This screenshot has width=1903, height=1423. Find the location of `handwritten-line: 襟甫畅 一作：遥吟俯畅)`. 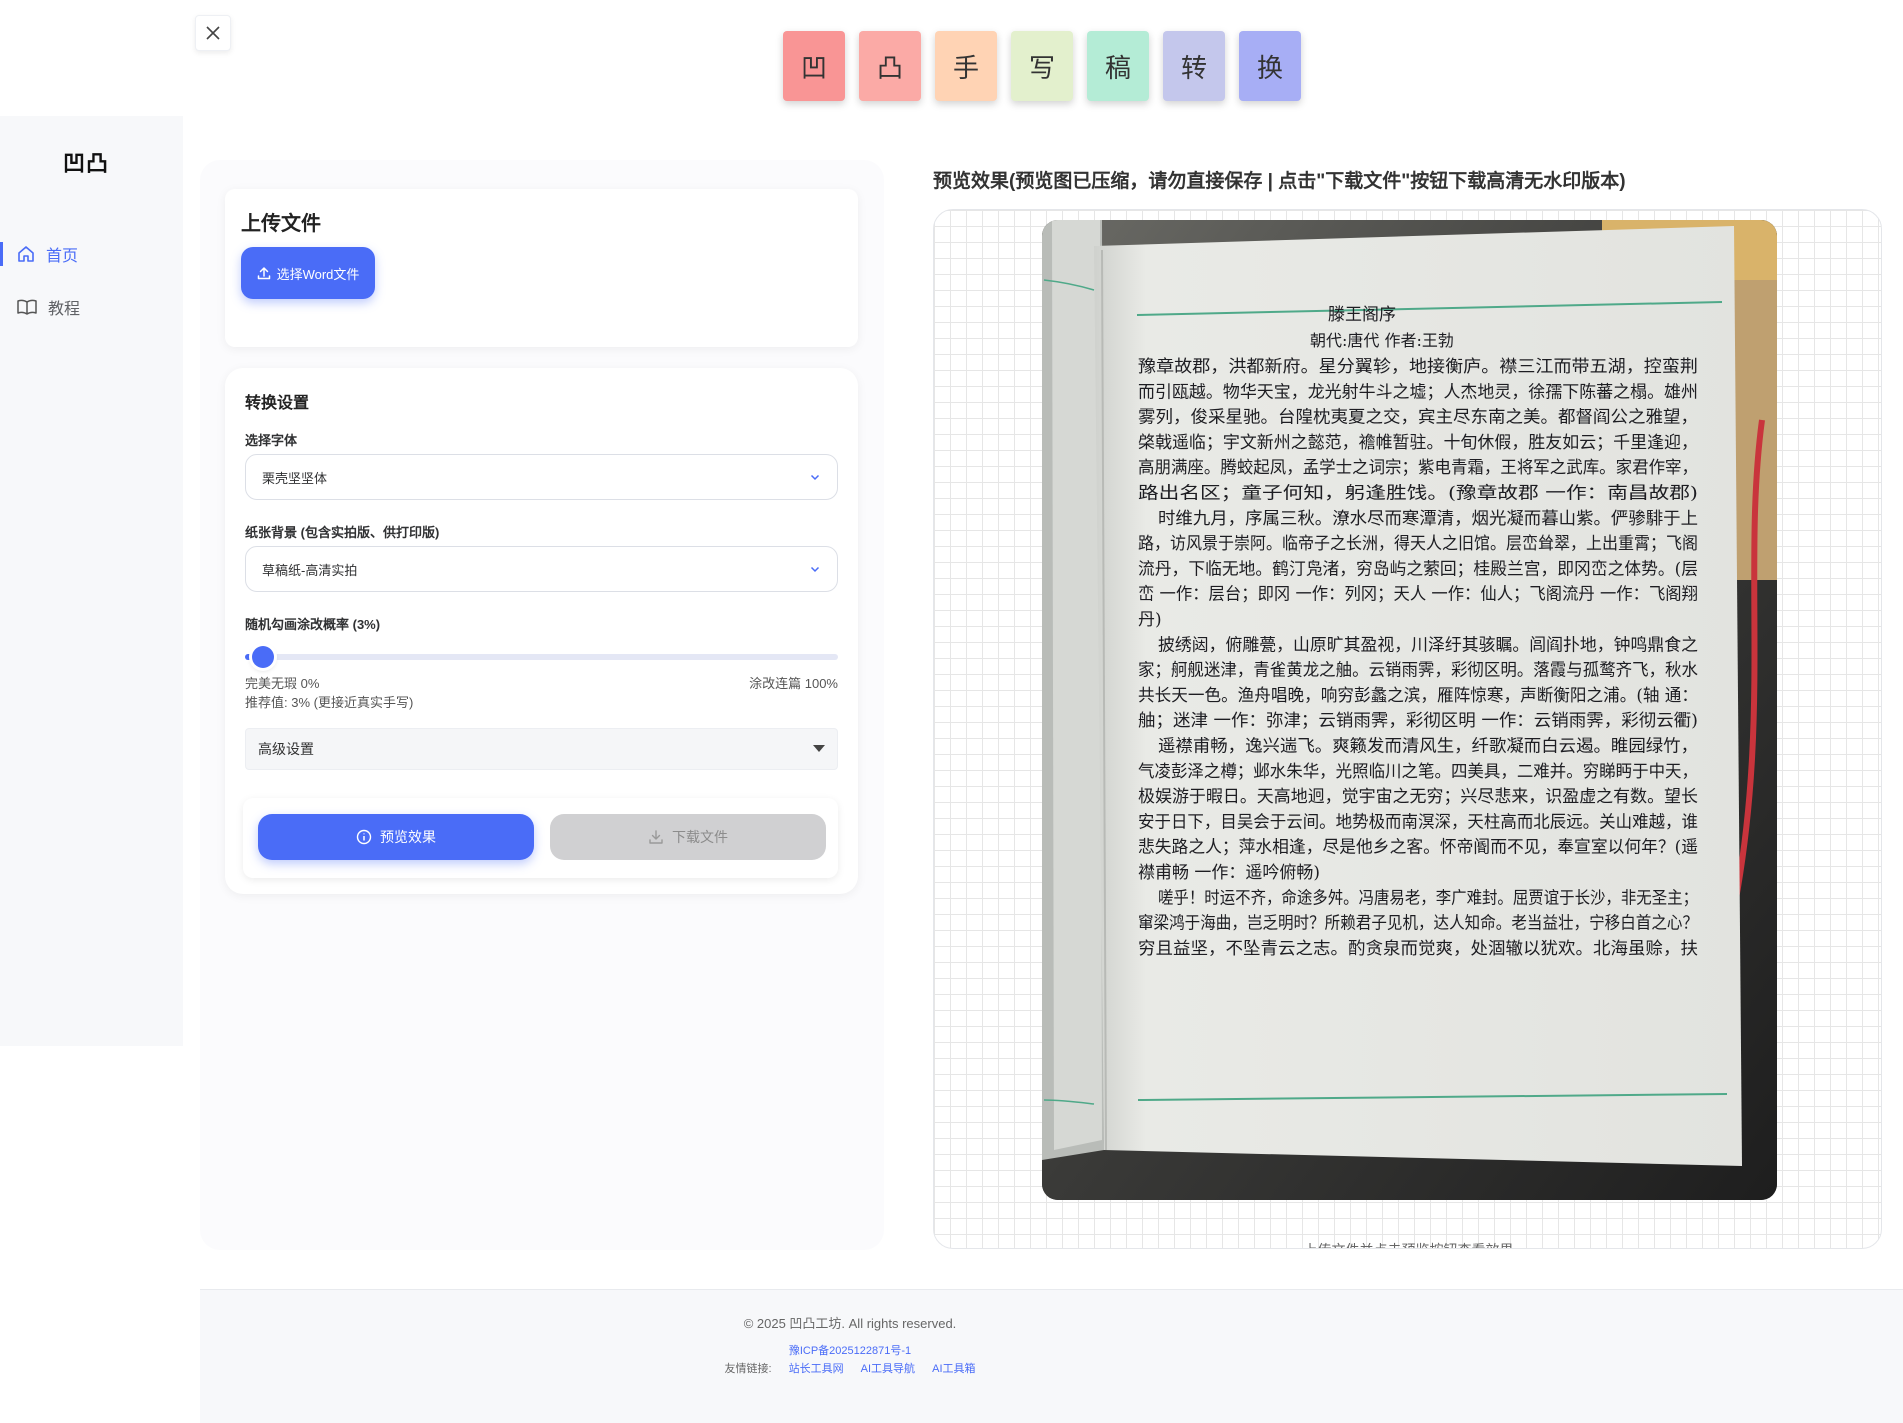

handwritten-line: 襟甫畅 一作：遥吟俯畅) is located at coordinates (1229, 873).